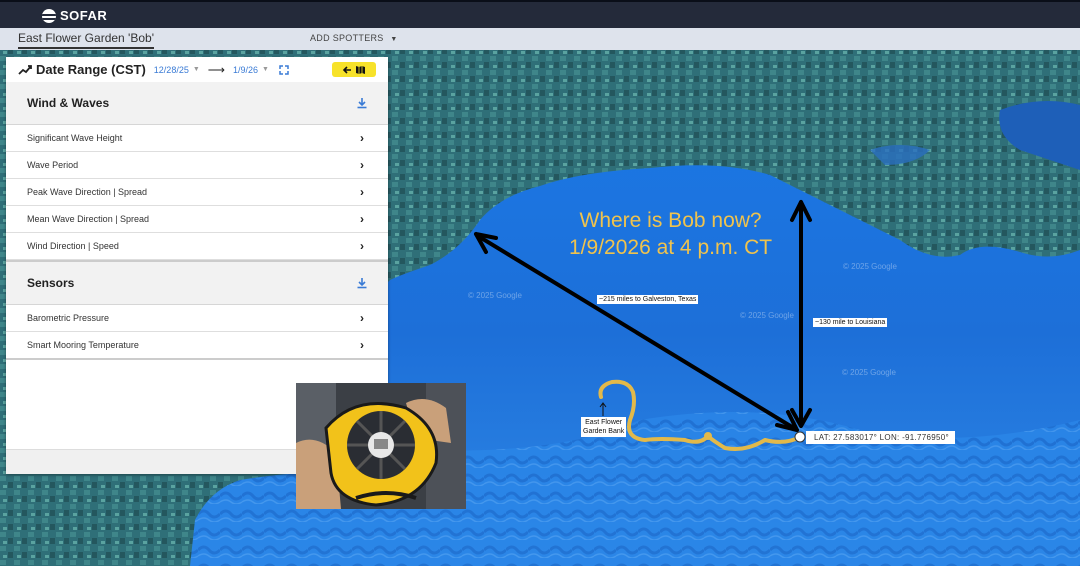 The width and height of the screenshot is (1080, 566). What do you see at coordinates (51, 283) in the screenshot?
I see `section-title: Sensors` at bounding box center [51, 283].